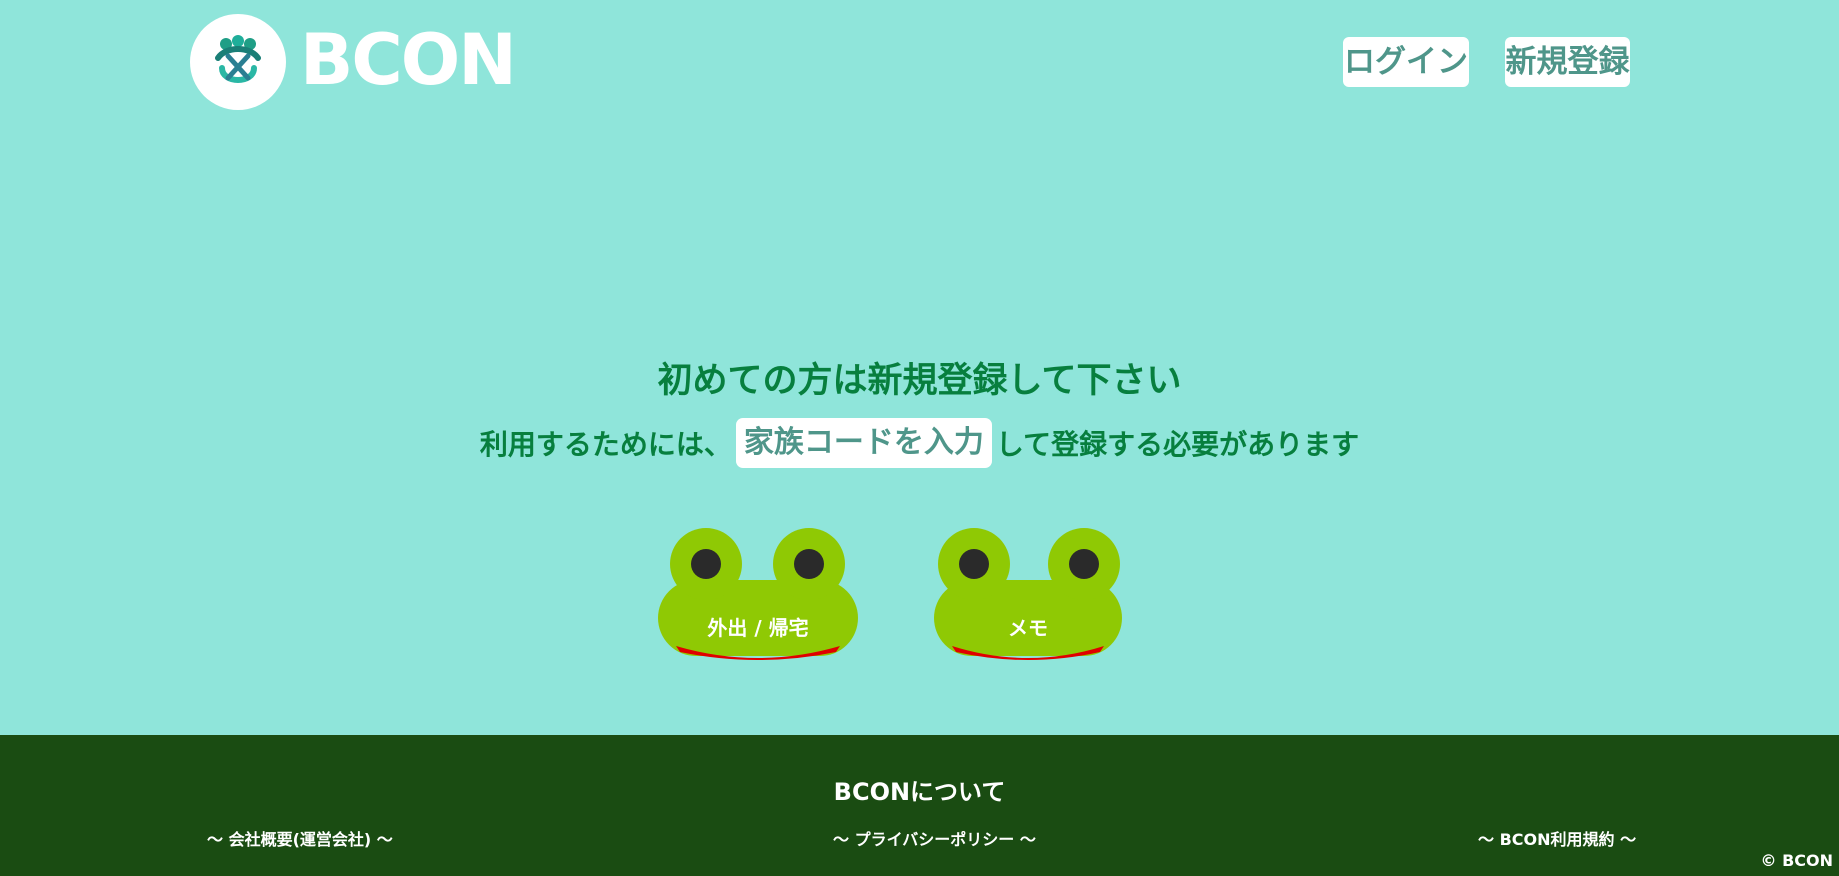  I want to click on logo-text: BCON, so click(408, 60).